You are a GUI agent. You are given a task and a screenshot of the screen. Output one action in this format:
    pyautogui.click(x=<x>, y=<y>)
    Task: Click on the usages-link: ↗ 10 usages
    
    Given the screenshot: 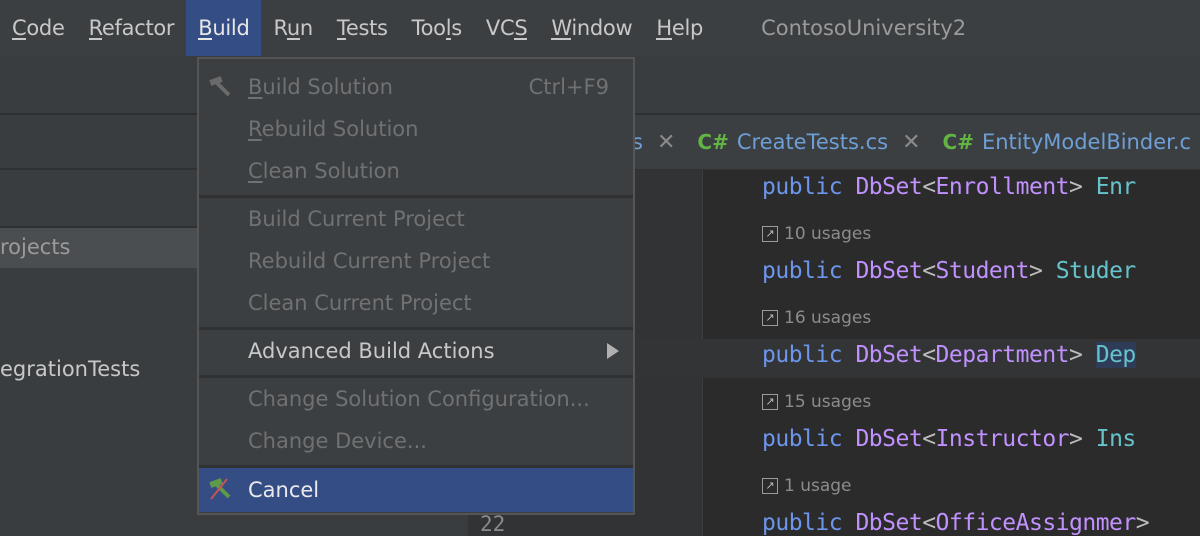 What is the action you would take?
    pyautogui.click(x=816, y=234)
    